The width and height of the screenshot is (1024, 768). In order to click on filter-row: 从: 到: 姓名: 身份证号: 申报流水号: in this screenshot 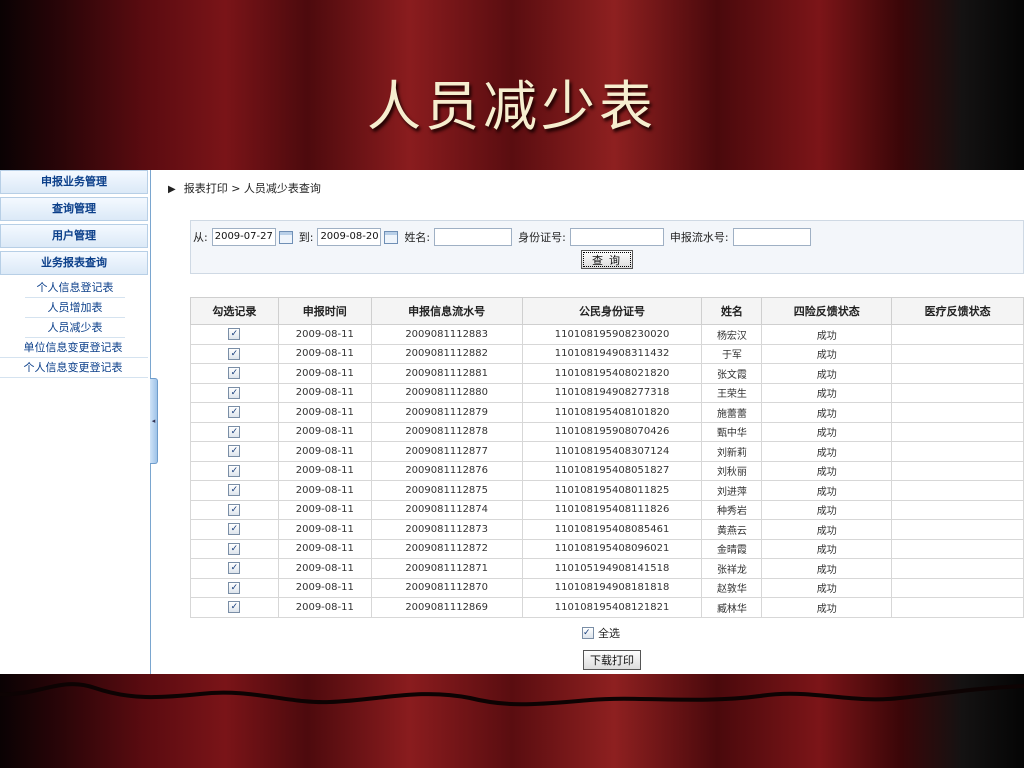, I will do `click(502, 237)`.